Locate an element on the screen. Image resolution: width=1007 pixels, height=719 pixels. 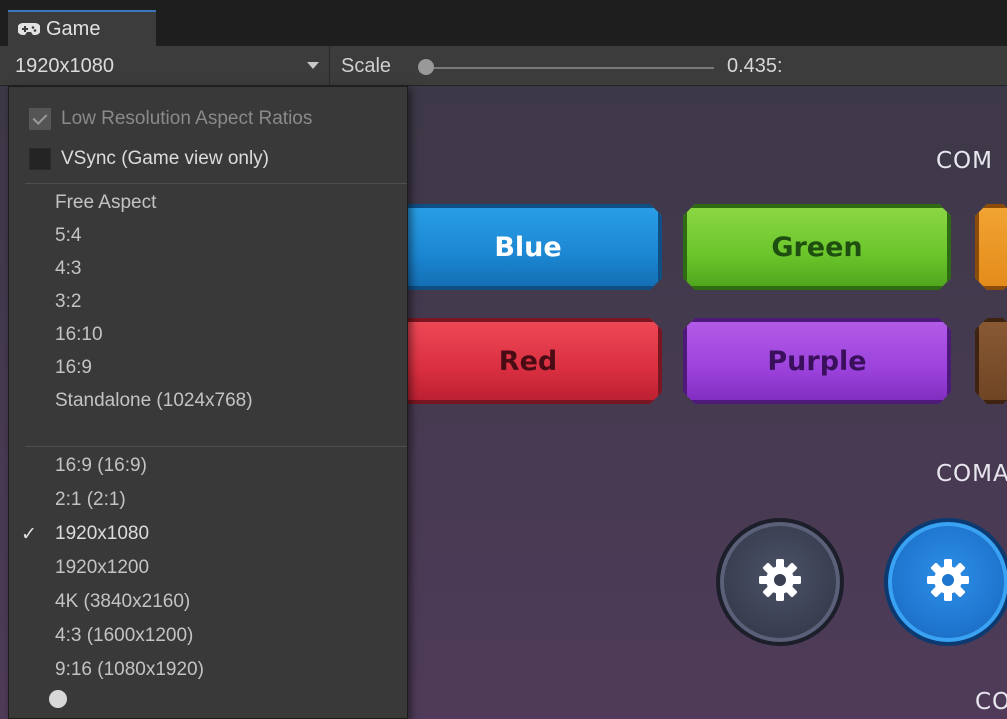
menu-item-standalone: Standalone (1024x768) is located at coordinates (208, 401).